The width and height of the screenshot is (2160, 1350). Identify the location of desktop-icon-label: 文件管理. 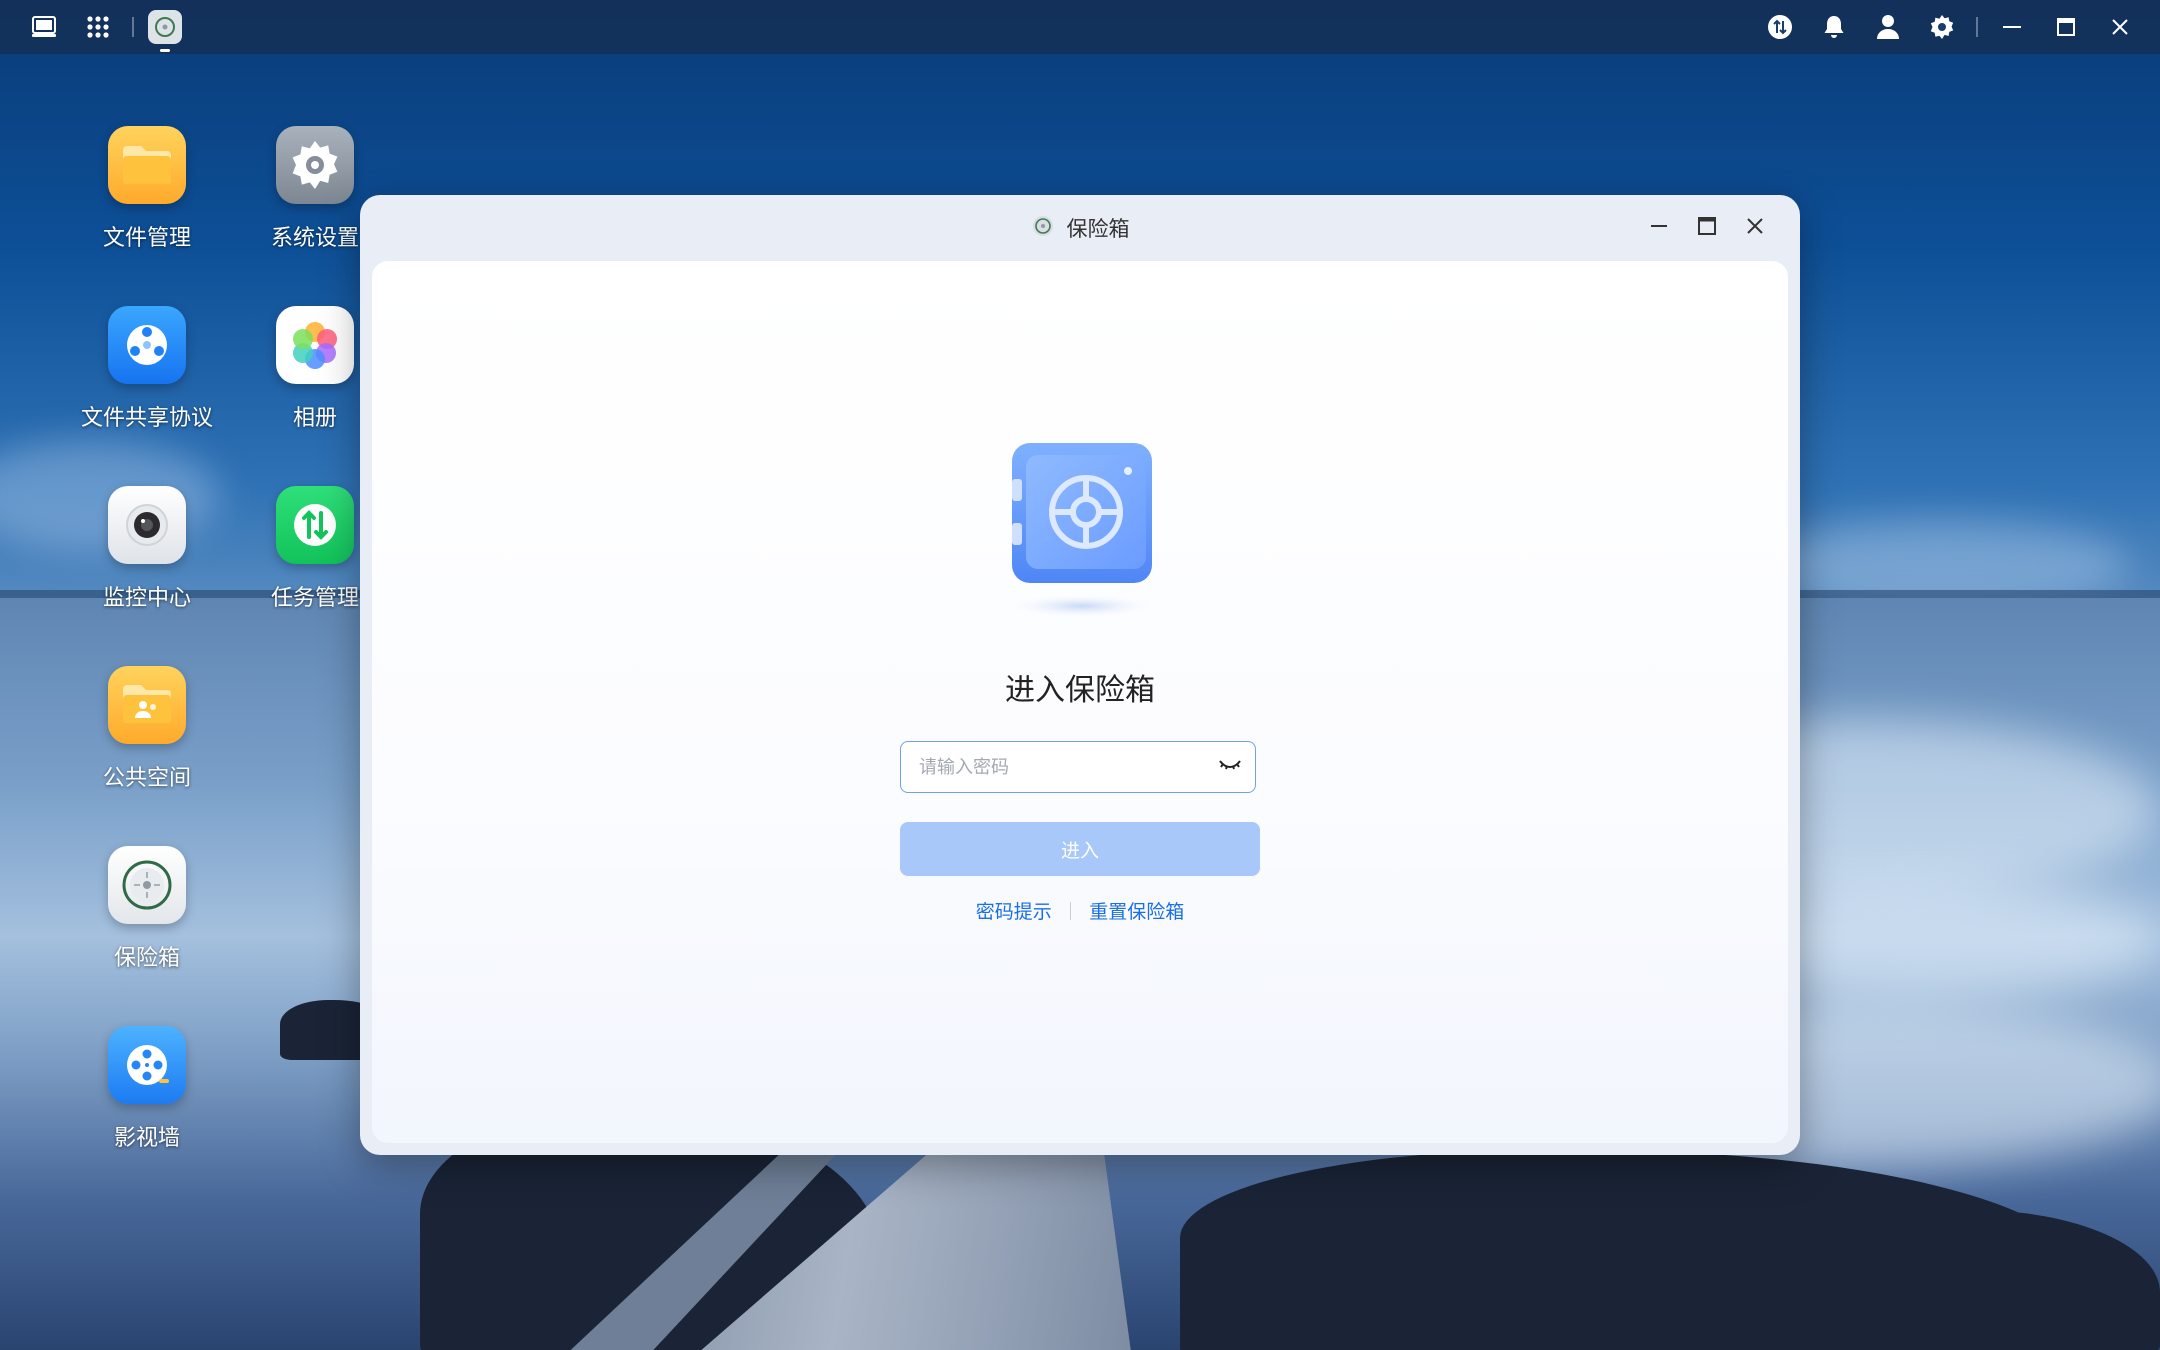
(146, 238).